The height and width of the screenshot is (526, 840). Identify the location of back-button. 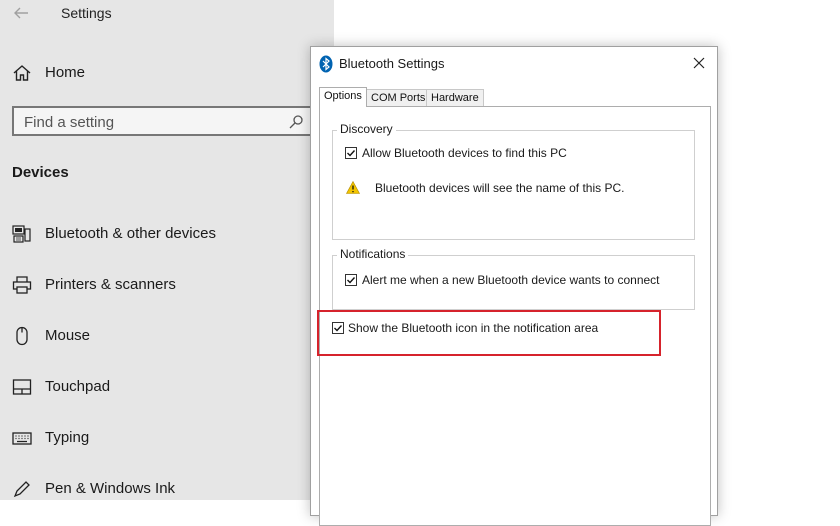
(22, 14).